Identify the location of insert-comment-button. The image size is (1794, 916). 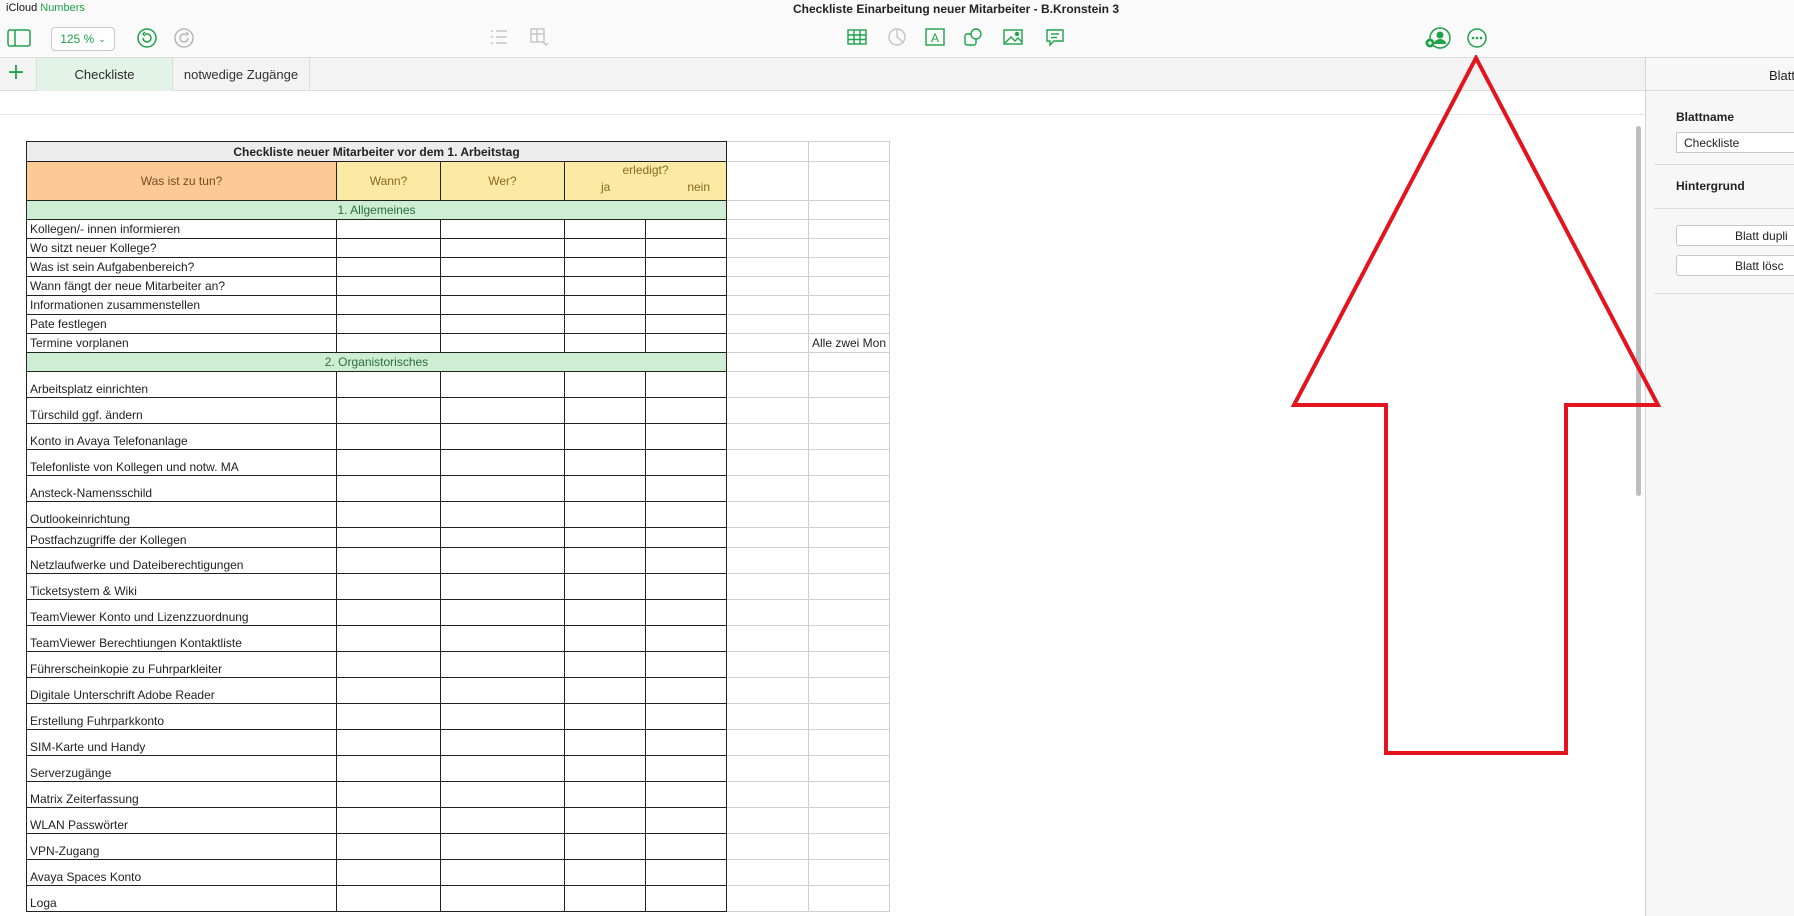
(1055, 37).